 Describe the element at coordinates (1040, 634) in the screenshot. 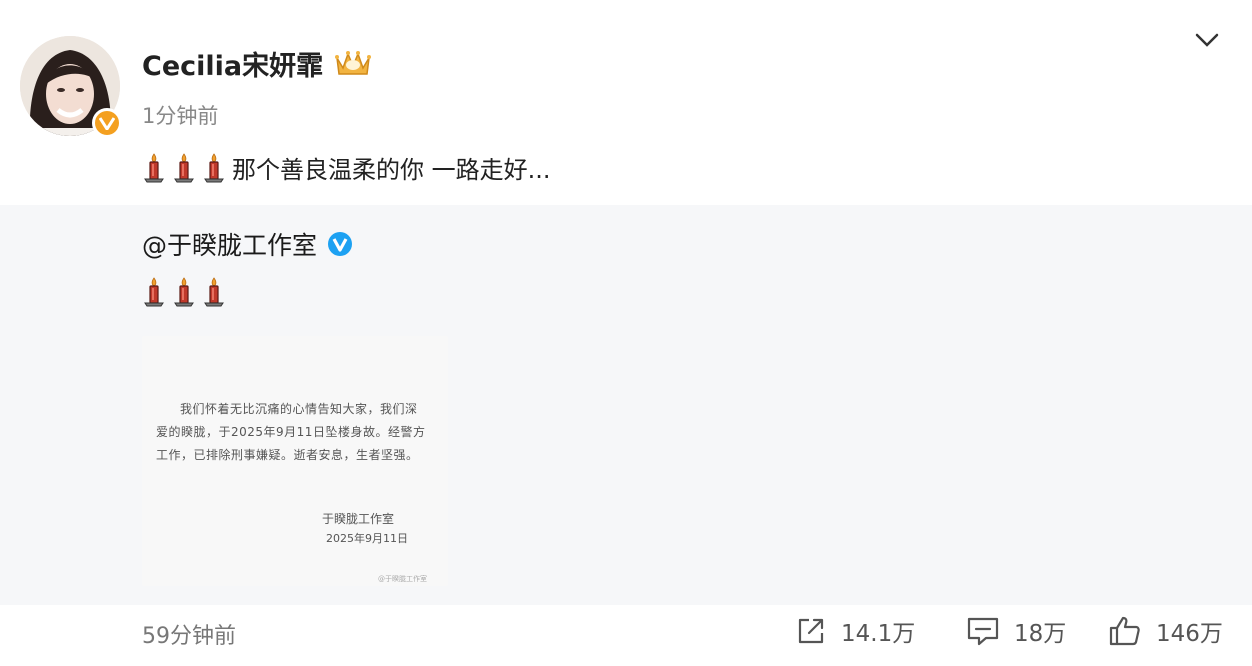

I see `comment-count: 18万` at that location.